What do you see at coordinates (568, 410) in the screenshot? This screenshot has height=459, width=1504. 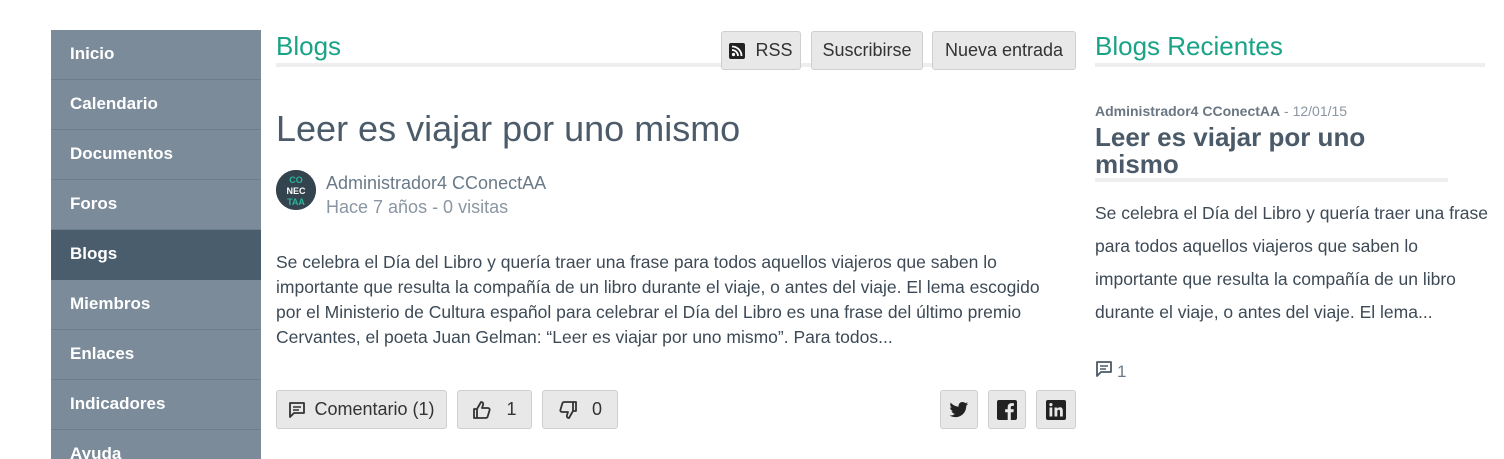 I see `thumbs-down-icon` at bounding box center [568, 410].